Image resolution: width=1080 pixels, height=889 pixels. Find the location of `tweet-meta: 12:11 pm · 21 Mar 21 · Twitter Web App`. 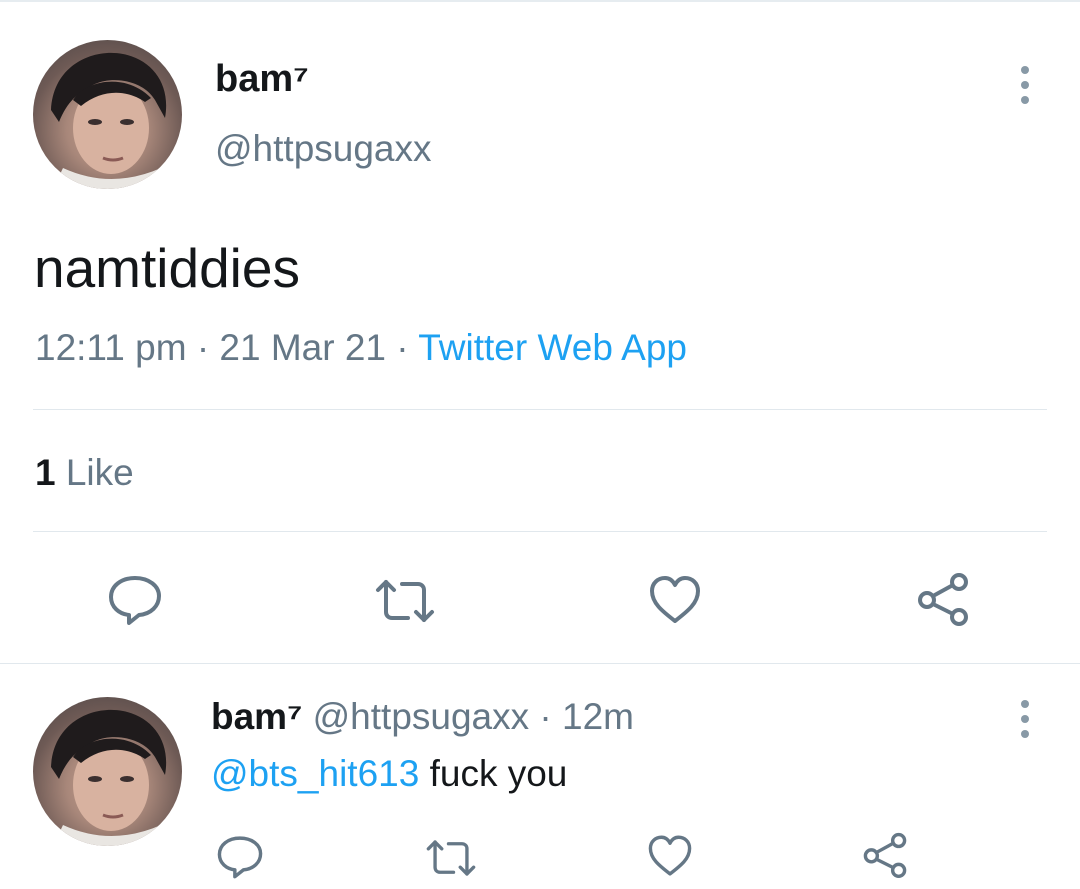

tweet-meta: 12:11 pm · 21 Mar 21 · Twitter Web App is located at coordinates (361, 348).